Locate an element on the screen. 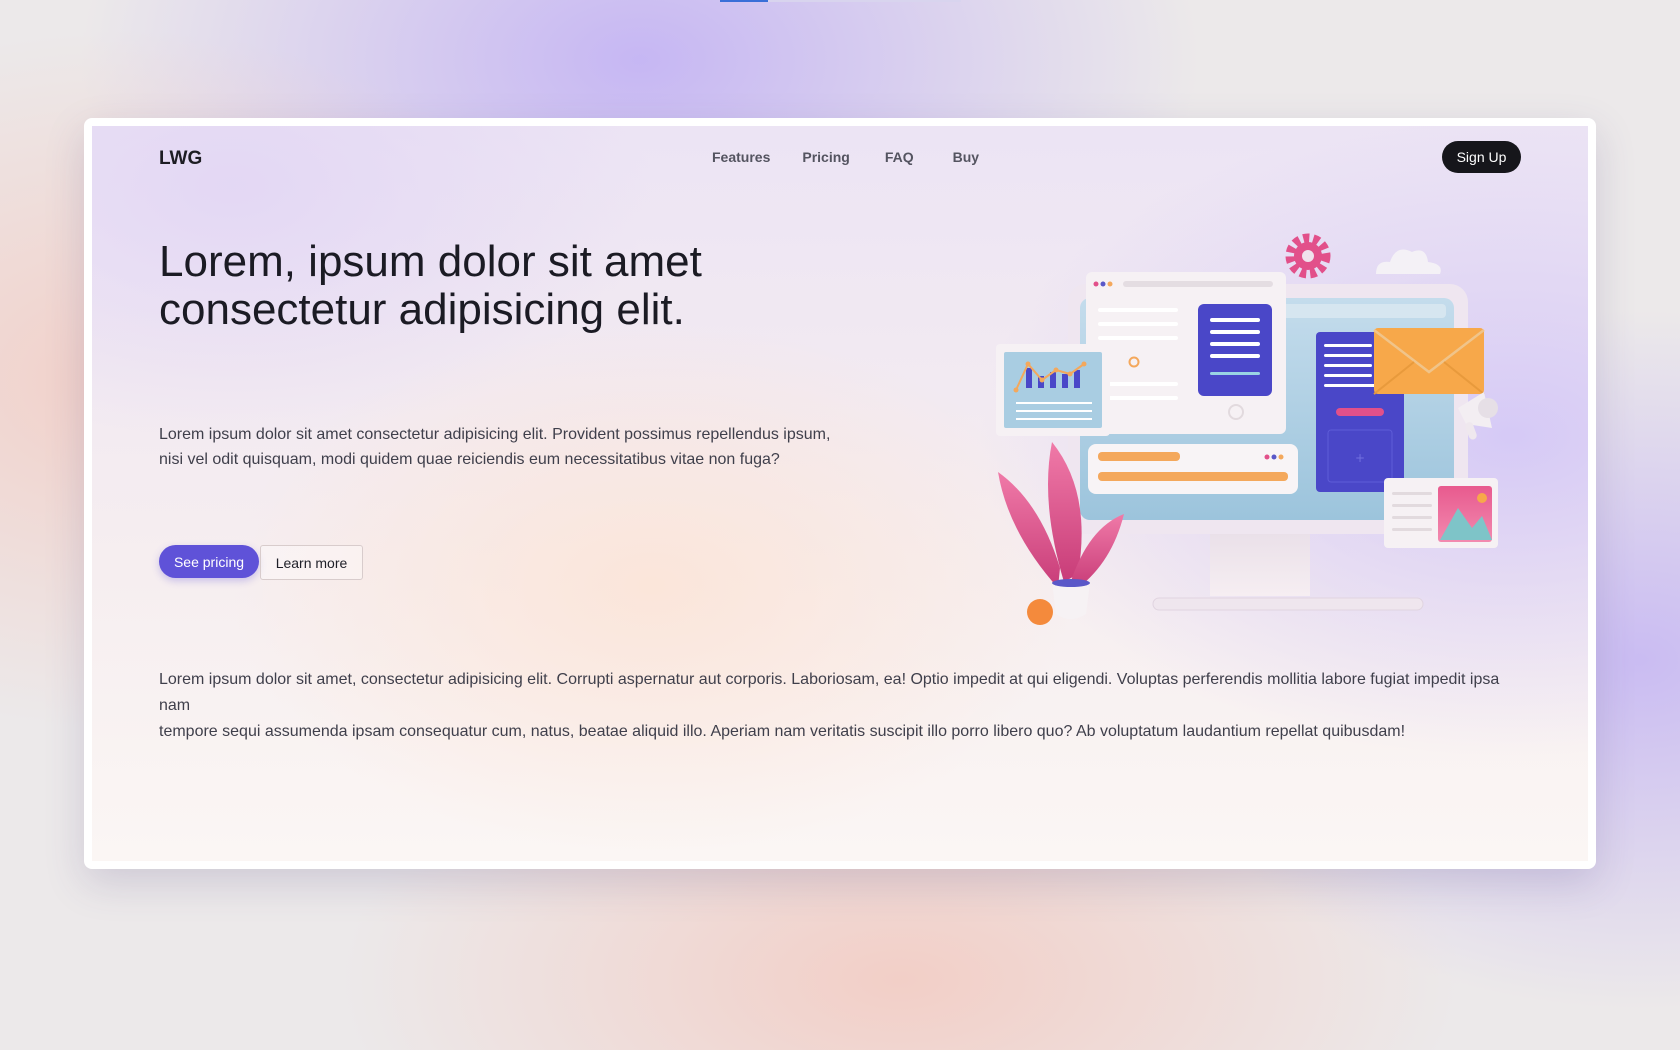  gear-icon is located at coordinates (1308, 256).